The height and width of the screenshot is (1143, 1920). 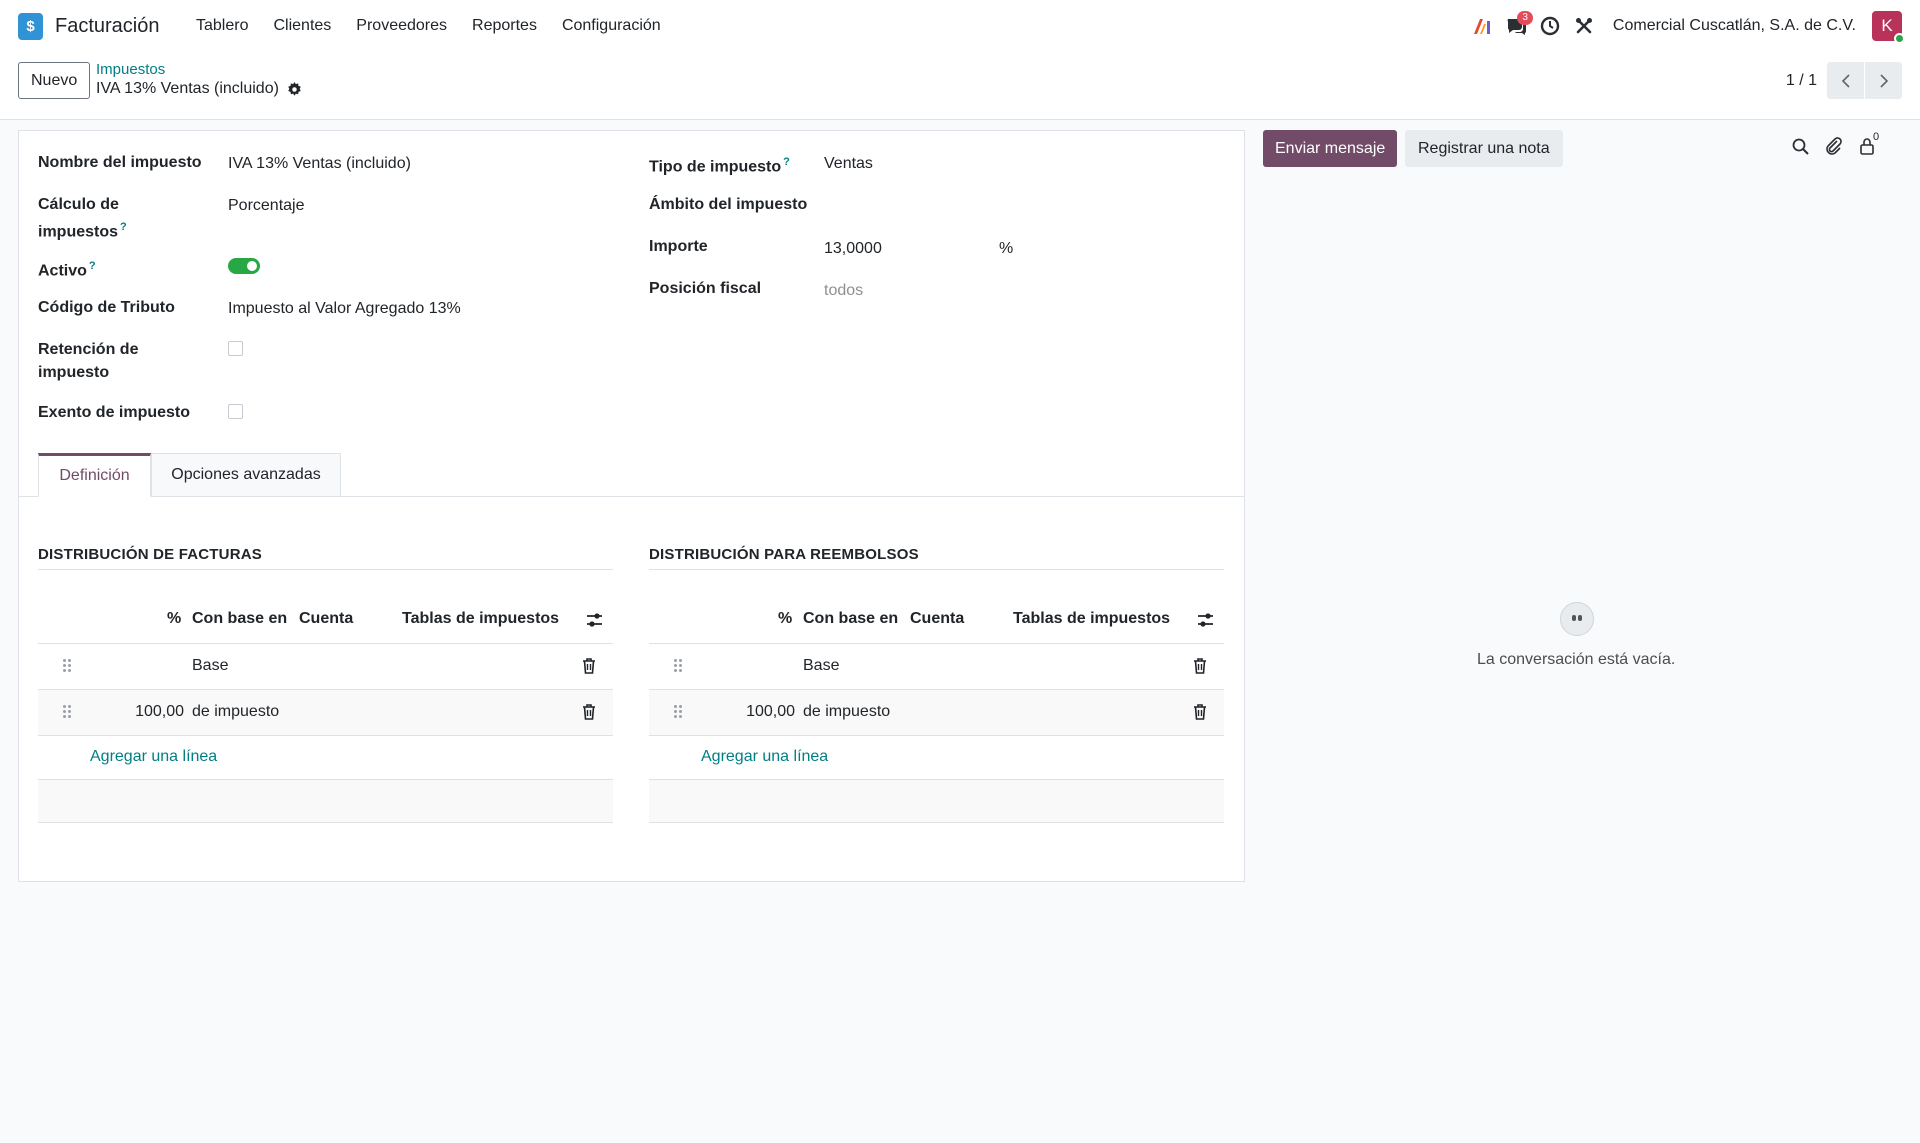 I want to click on new-button: Nuevo, so click(x=54, y=80).